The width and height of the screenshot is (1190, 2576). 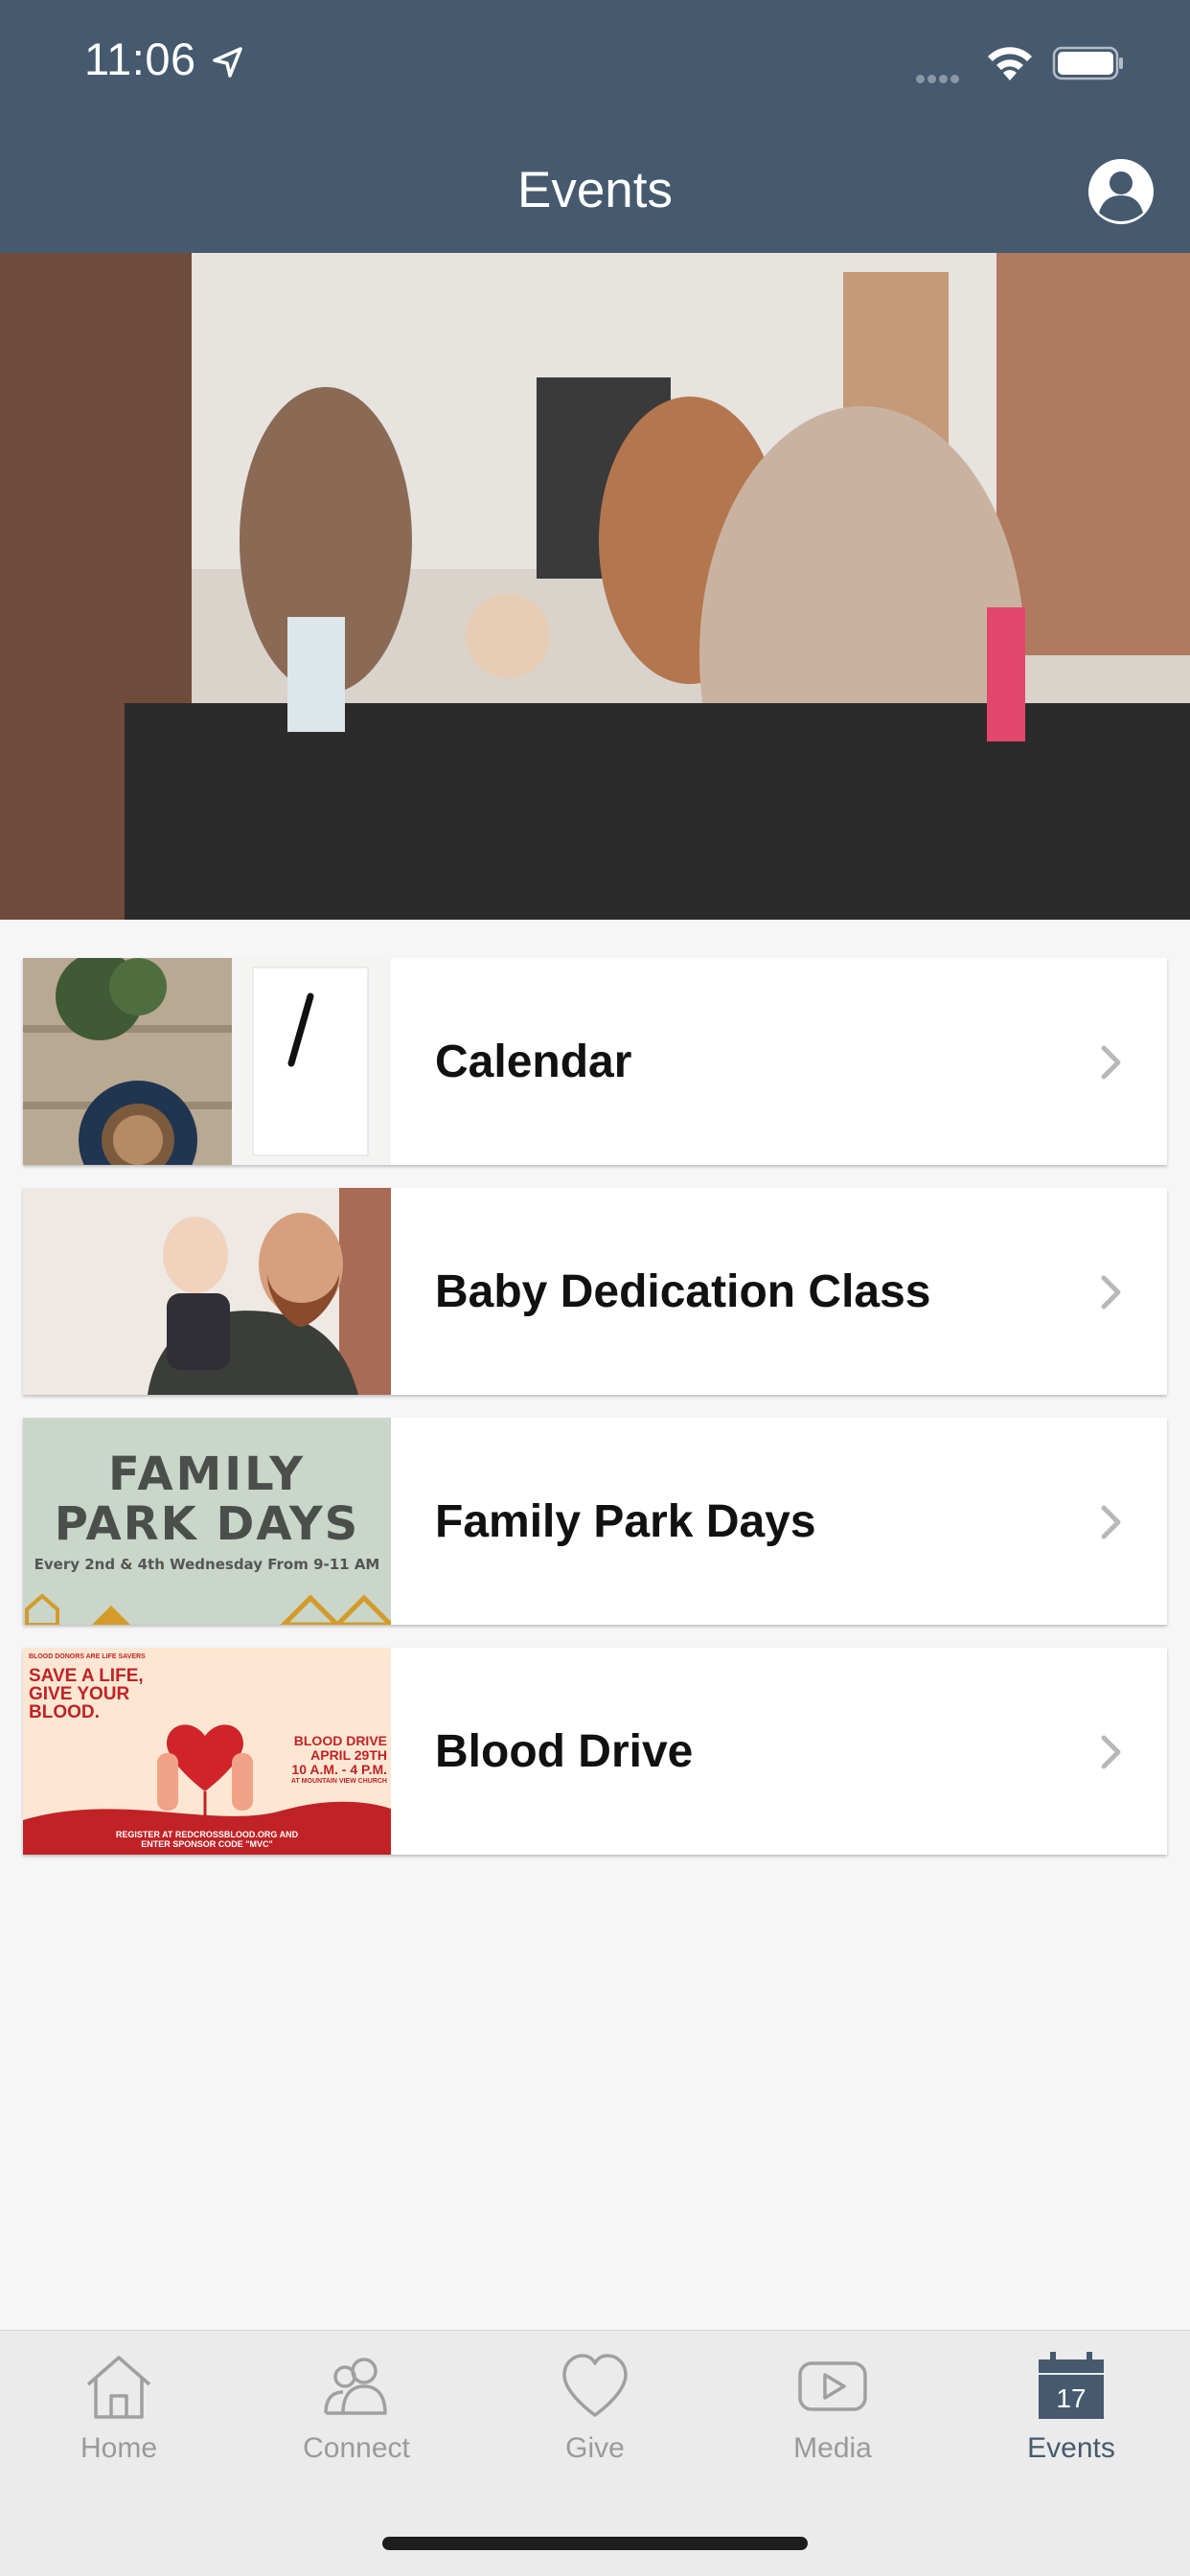 I want to click on tab-media: Media, so click(x=833, y=2407).